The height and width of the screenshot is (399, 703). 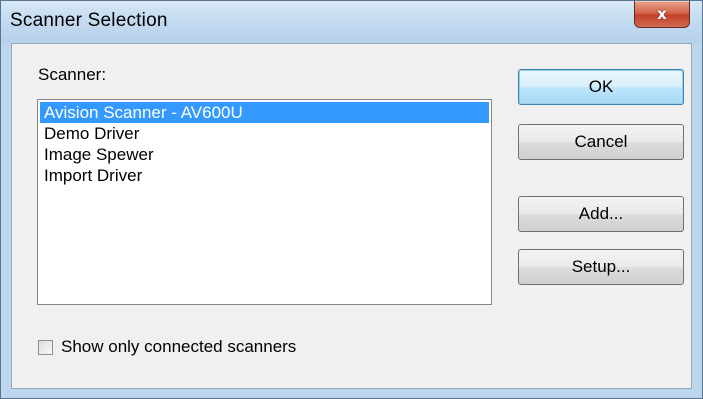 What do you see at coordinates (601, 87) in the screenshot?
I see `ok-button: OK` at bounding box center [601, 87].